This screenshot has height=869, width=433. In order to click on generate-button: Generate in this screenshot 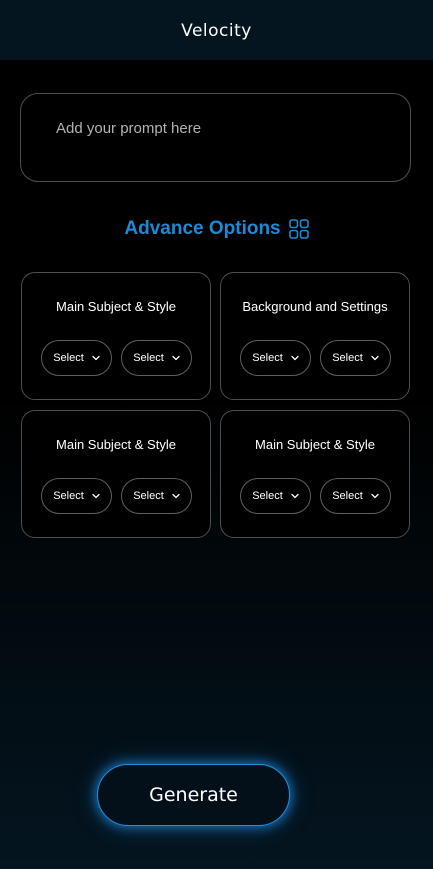, I will do `click(193, 795)`.